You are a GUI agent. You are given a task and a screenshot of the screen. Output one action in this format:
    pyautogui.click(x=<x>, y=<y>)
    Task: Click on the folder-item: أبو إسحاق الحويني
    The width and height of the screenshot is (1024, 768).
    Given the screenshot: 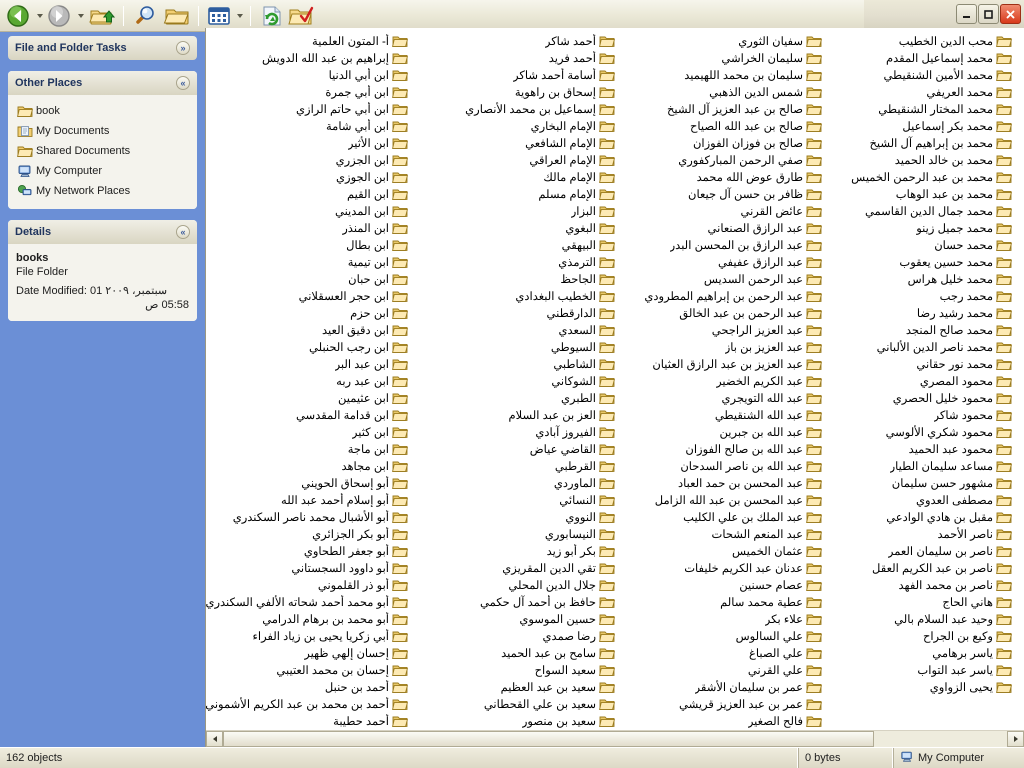 What is the action you would take?
    pyautogui.click(x=309, y=482)
    